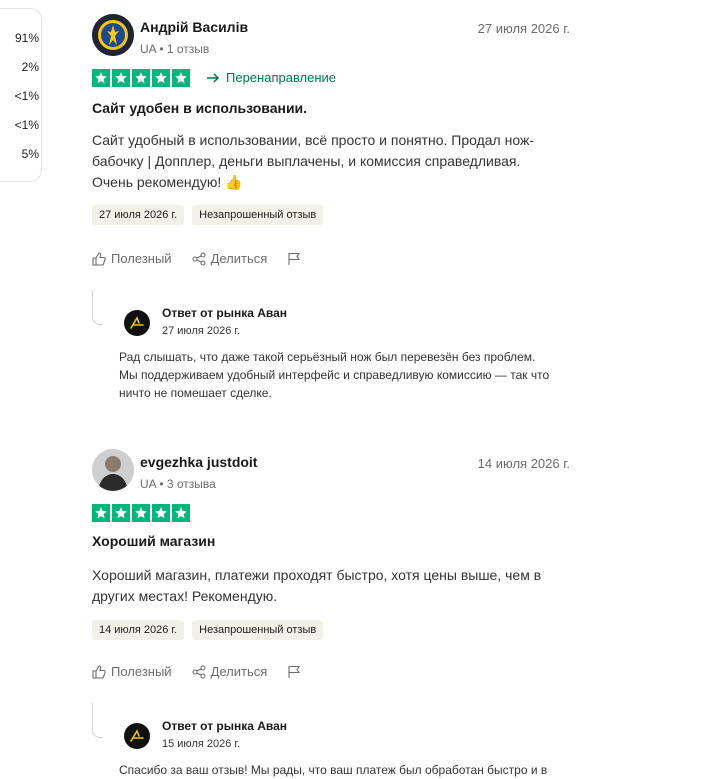 The image size is (721, 779). I want to click on distribution-3-star-percent: <1%, so click(26, 96).